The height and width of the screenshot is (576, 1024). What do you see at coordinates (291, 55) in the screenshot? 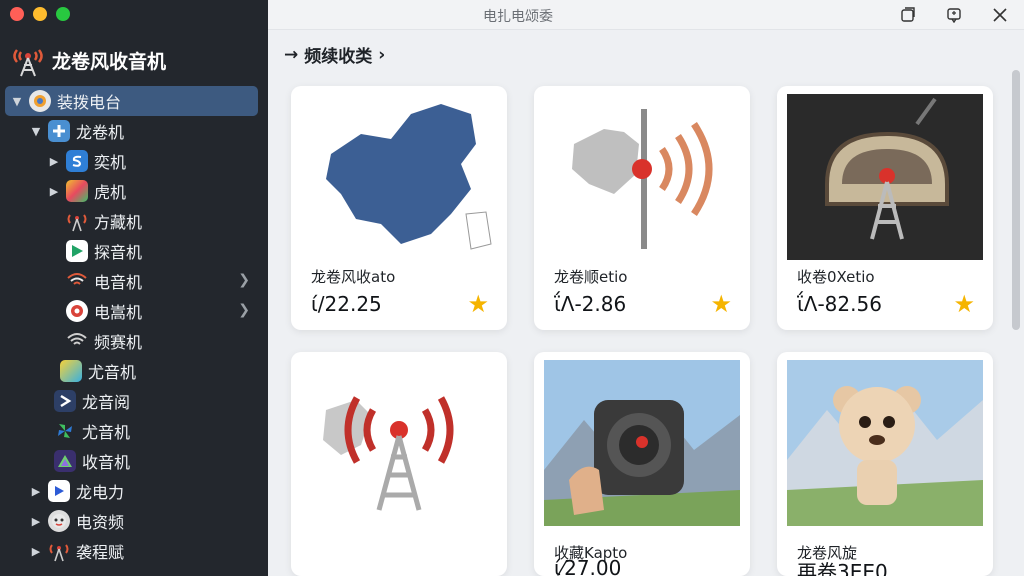
I see `arrow-right-icon: →` at bounding box center [291, 55].